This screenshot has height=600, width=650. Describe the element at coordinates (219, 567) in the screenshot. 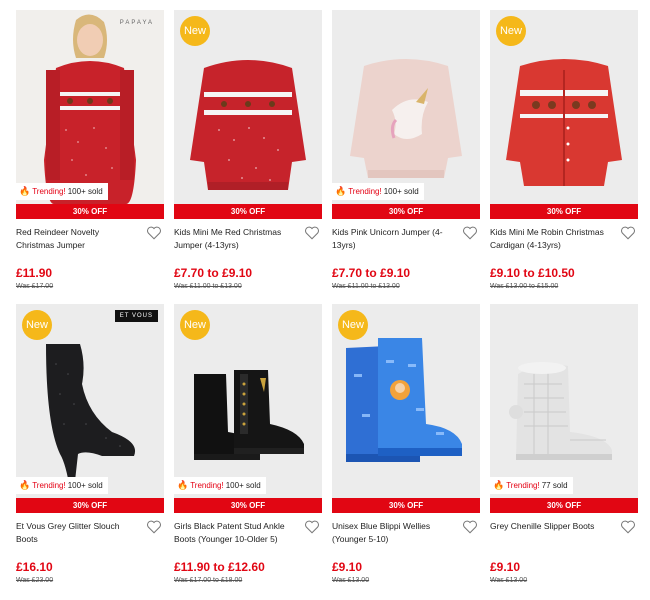

I see `product-price: £11.90 to £12.60` at that location.